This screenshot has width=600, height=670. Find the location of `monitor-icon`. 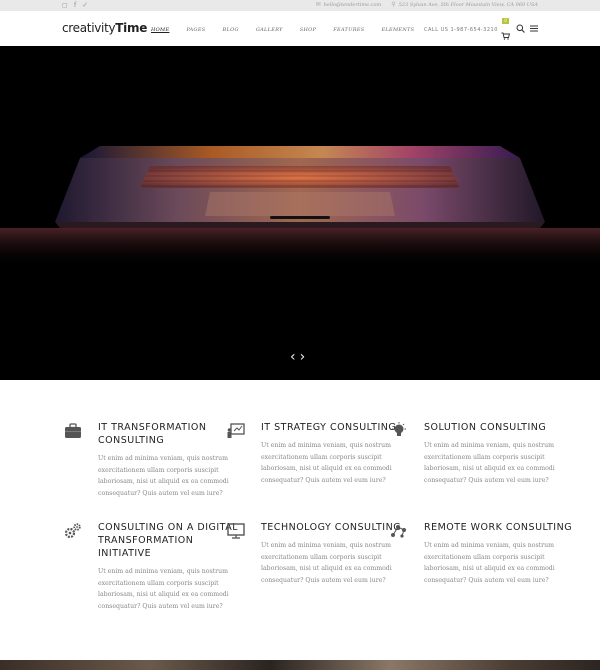

monitor-icon is located at coordinates (236, 531).